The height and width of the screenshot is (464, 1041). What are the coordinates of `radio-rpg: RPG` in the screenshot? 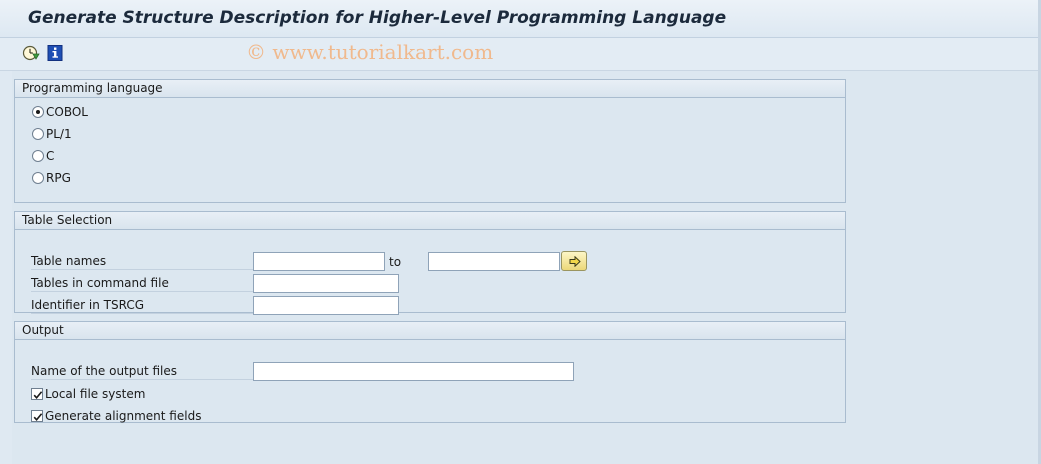 It's located at (51, 178).